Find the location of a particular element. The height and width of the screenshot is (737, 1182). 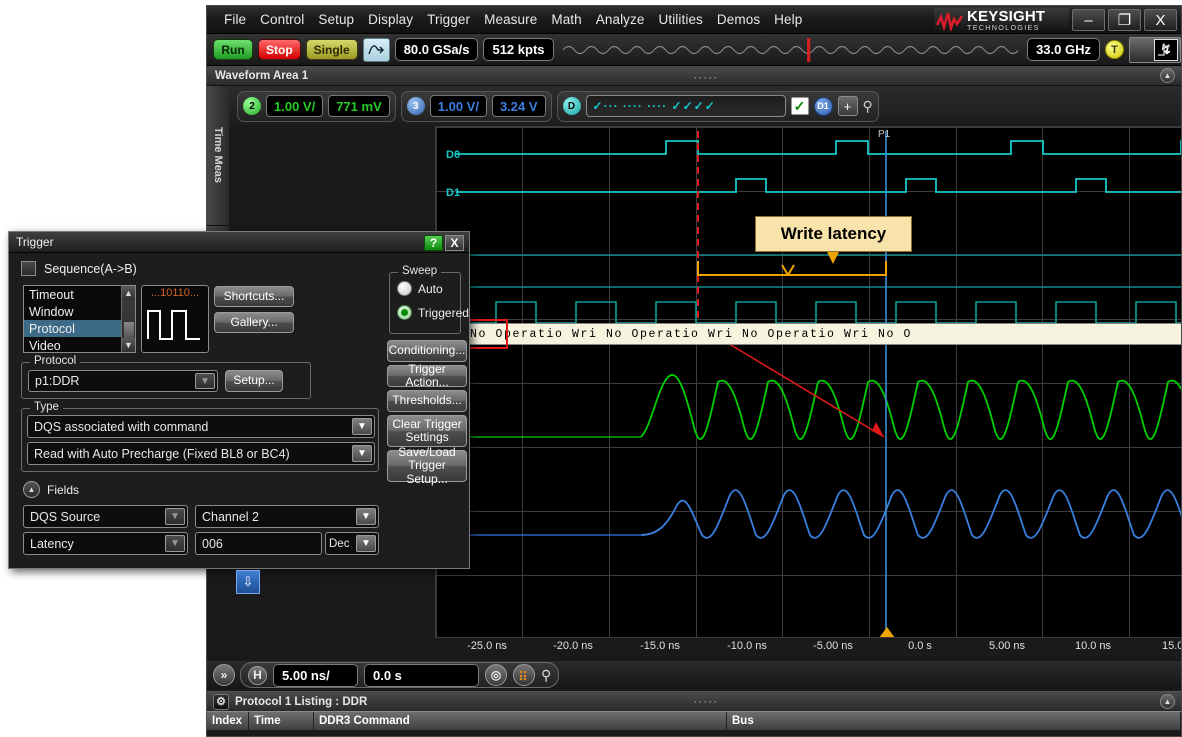

column-header-ddr3-command: DDR3 Command is located at coordinates (520, 721).